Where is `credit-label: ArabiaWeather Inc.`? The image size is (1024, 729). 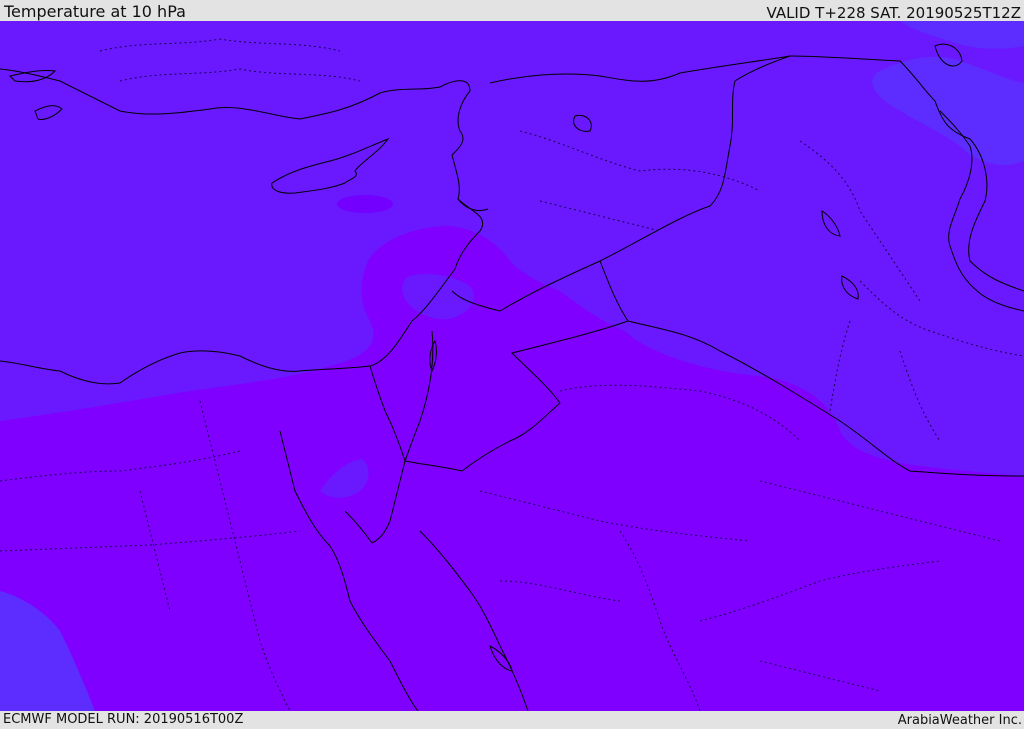 credit-label: ArabiaWeather Inc. is located at coordinates (959, 720).